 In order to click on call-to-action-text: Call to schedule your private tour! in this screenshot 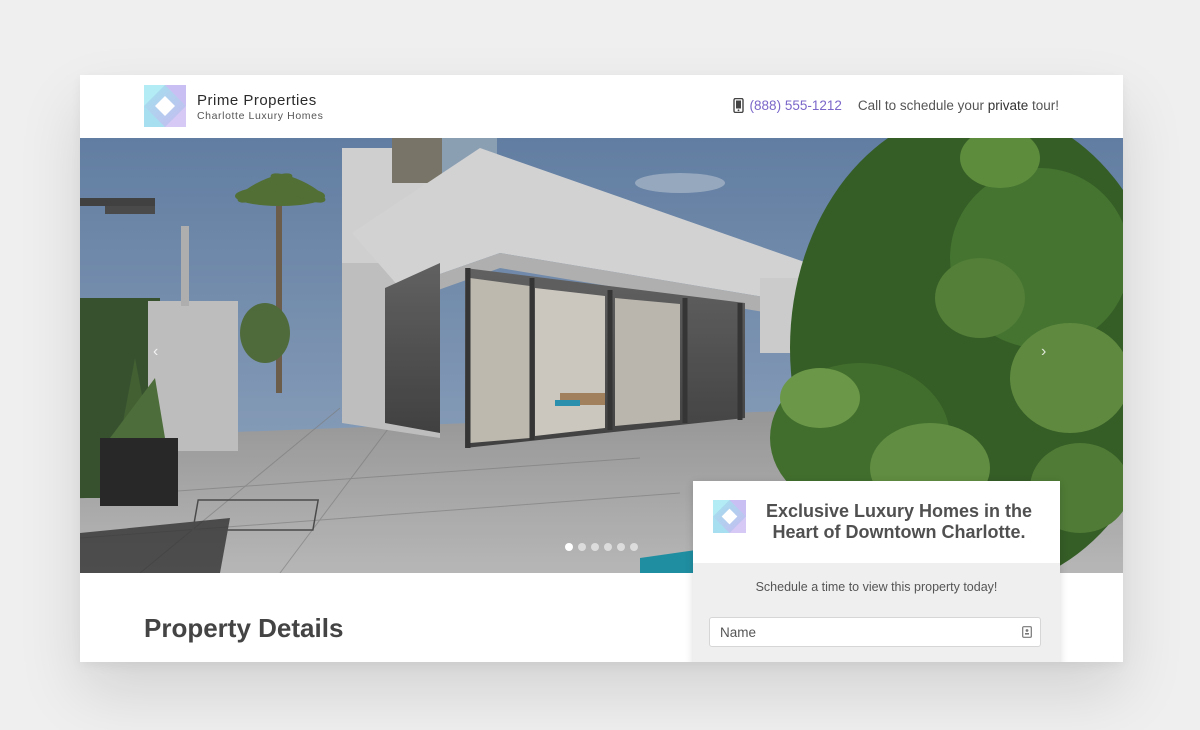, I will do `click(958, 105)`.